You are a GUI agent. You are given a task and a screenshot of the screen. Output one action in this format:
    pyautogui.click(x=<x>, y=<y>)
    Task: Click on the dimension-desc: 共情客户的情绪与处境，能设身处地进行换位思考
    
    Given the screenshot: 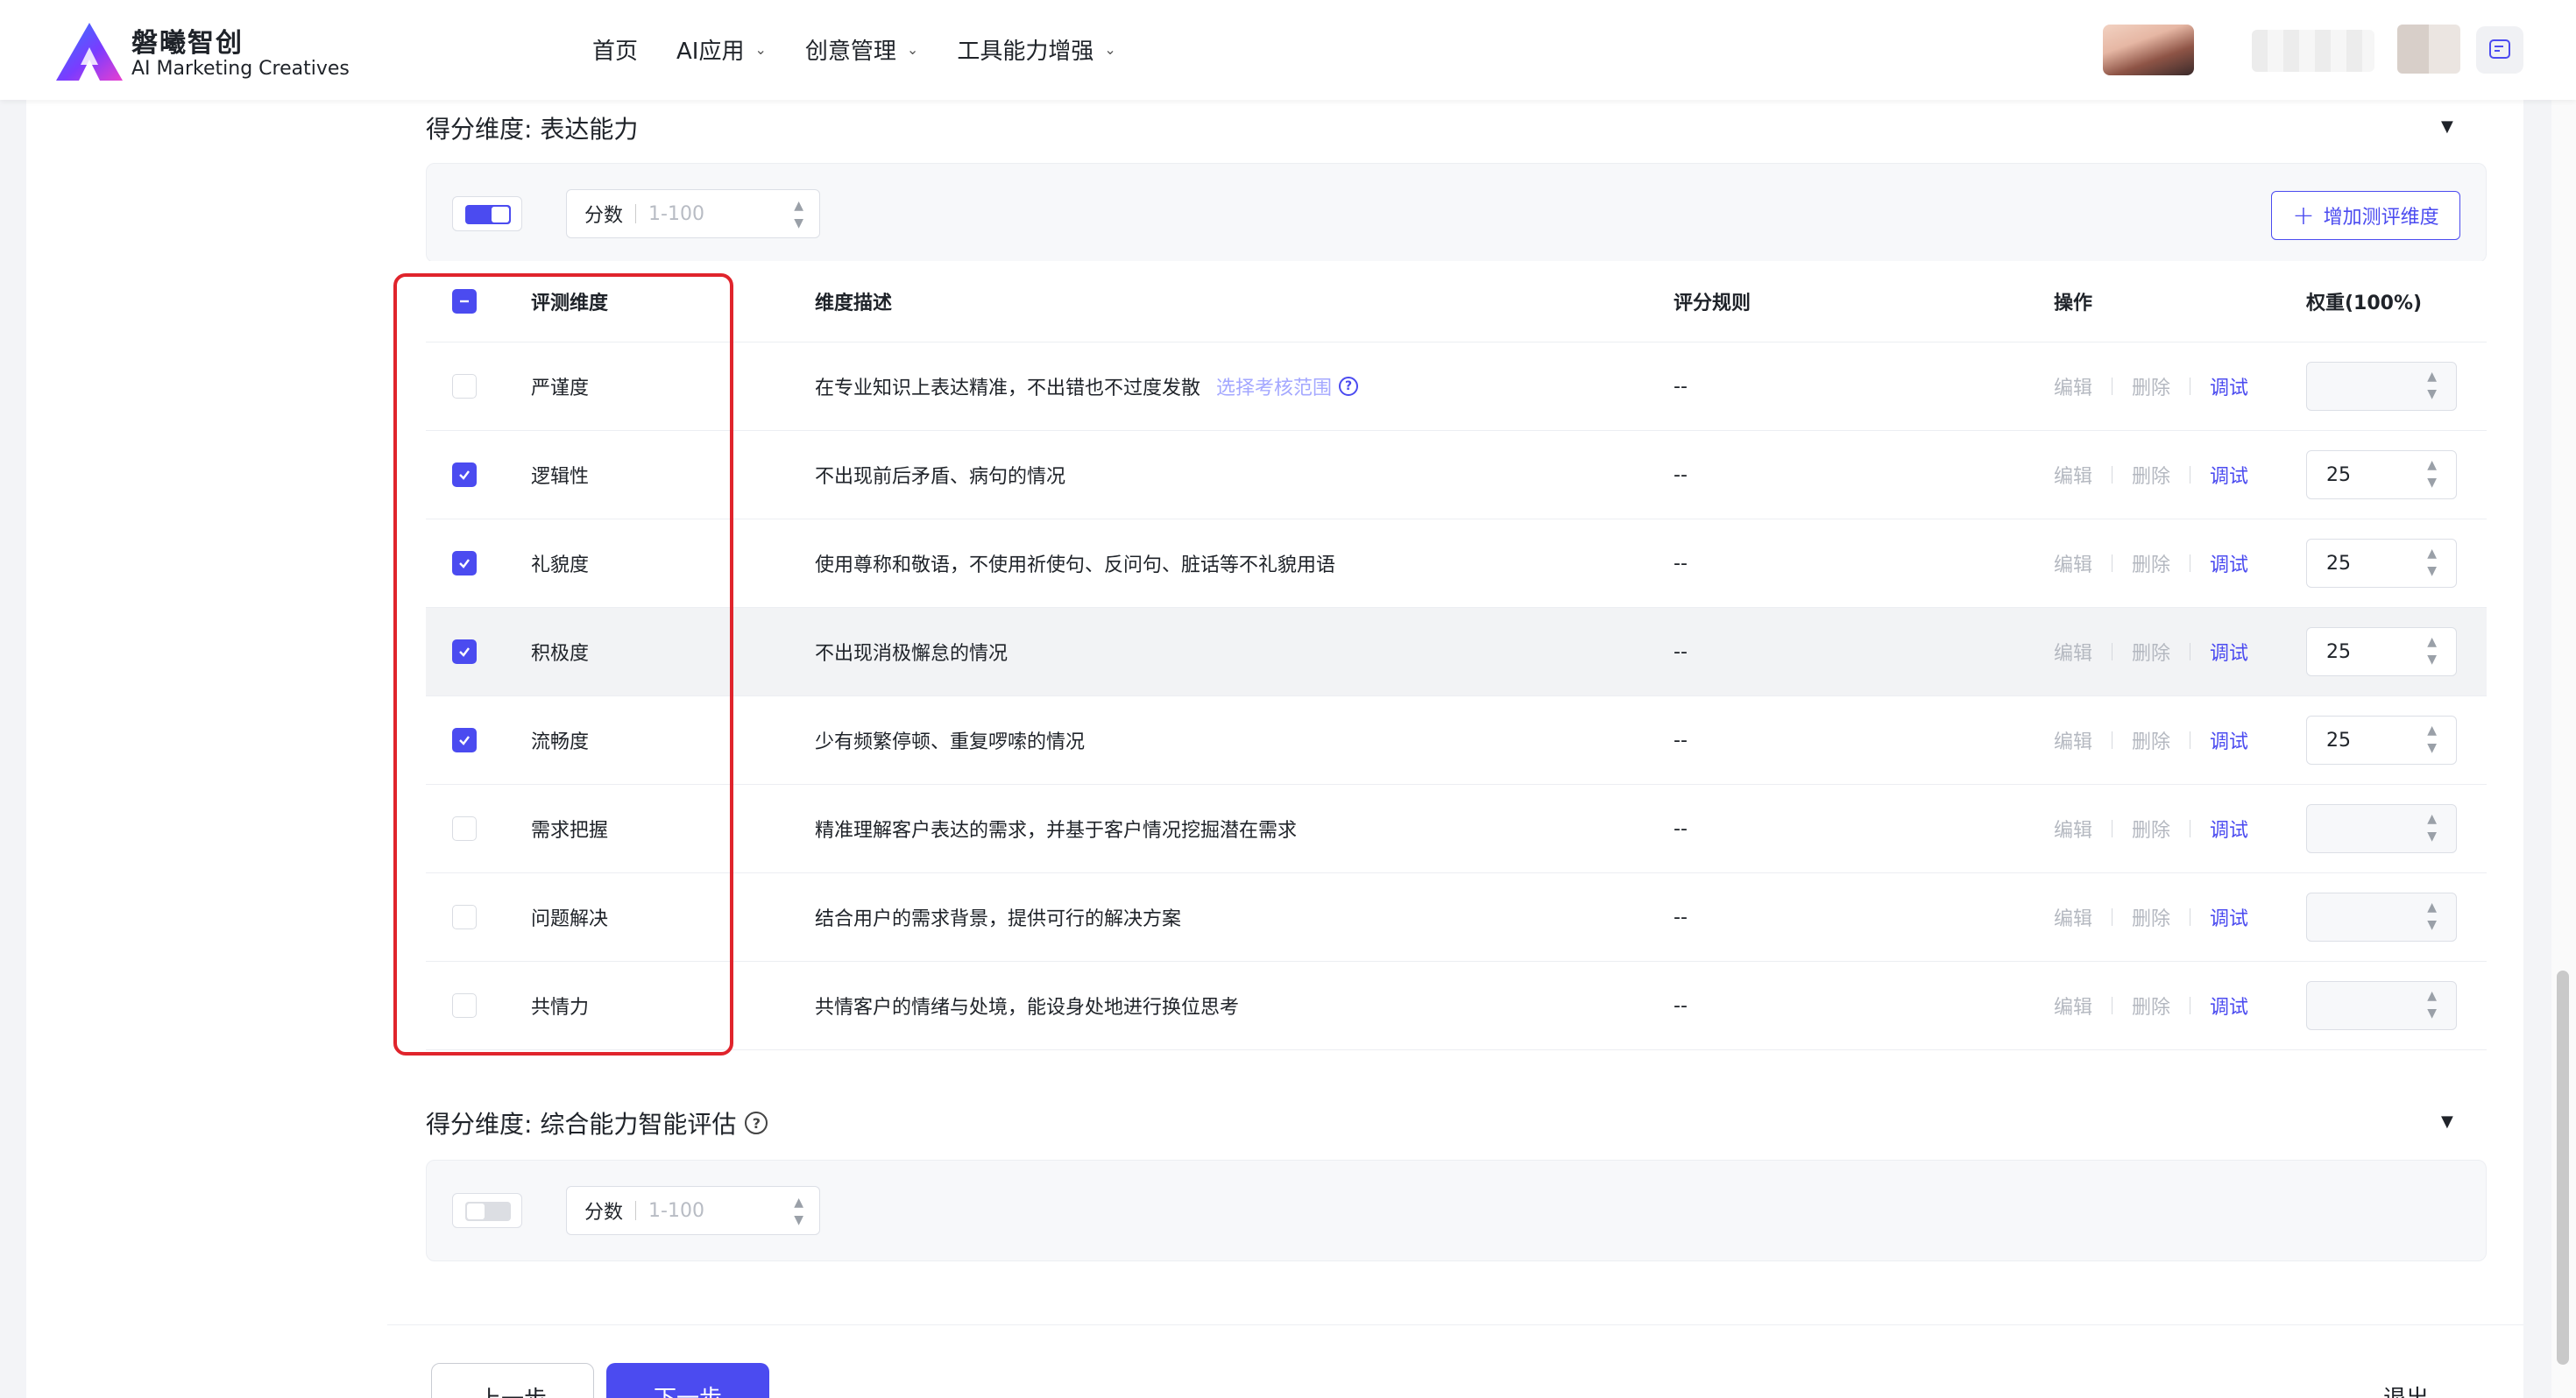 What is the action you would take?
    pyautogui.click(x=1027, y=1008)
    